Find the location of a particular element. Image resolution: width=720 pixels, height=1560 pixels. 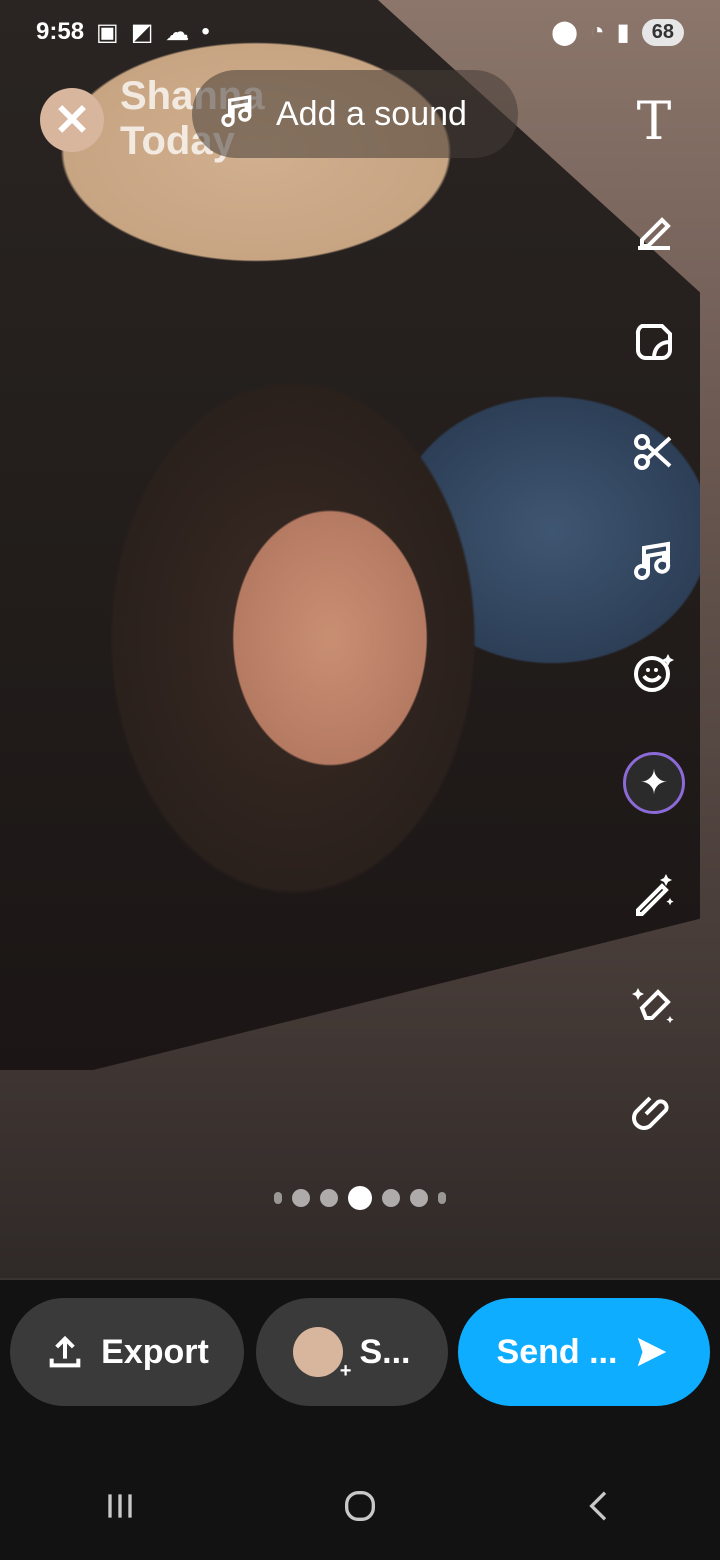

ai-tool-button: ✦ is located at coordinates (654, 783).